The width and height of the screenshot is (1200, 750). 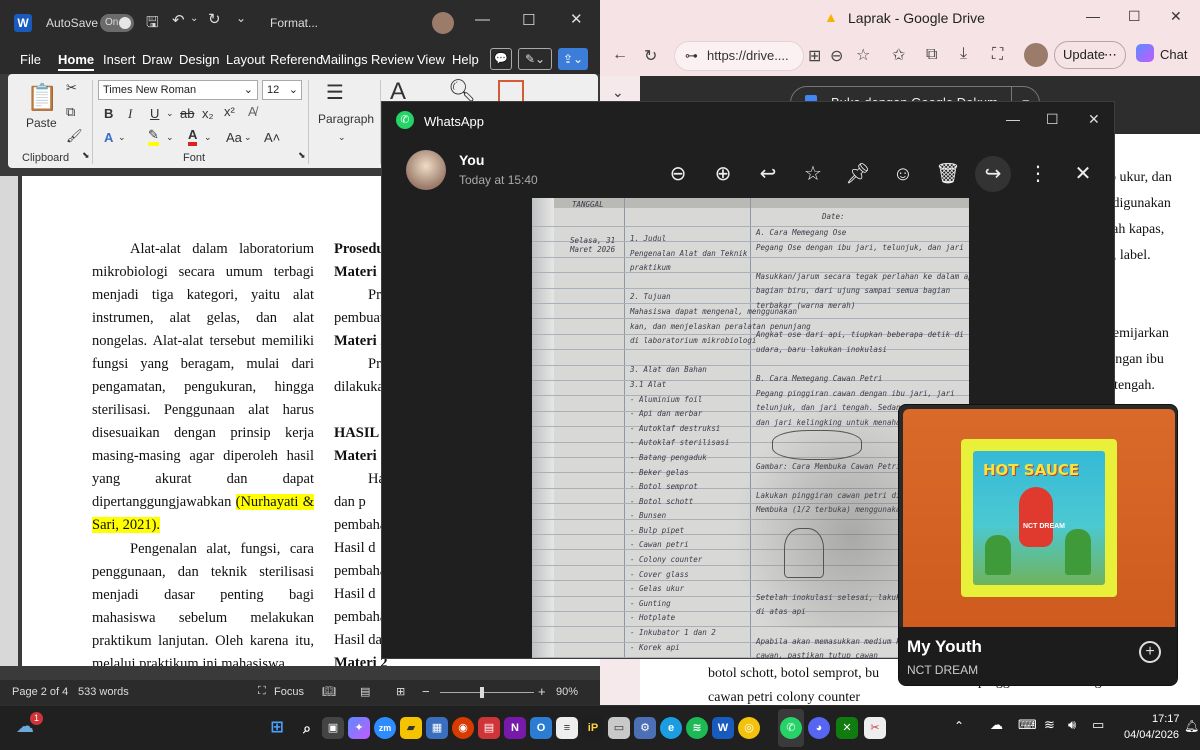 What do you see at coordinates (1151, 735) in the screenshot?
I see `clock-date: 04/04/2026` at bounding box center [1151, 735].